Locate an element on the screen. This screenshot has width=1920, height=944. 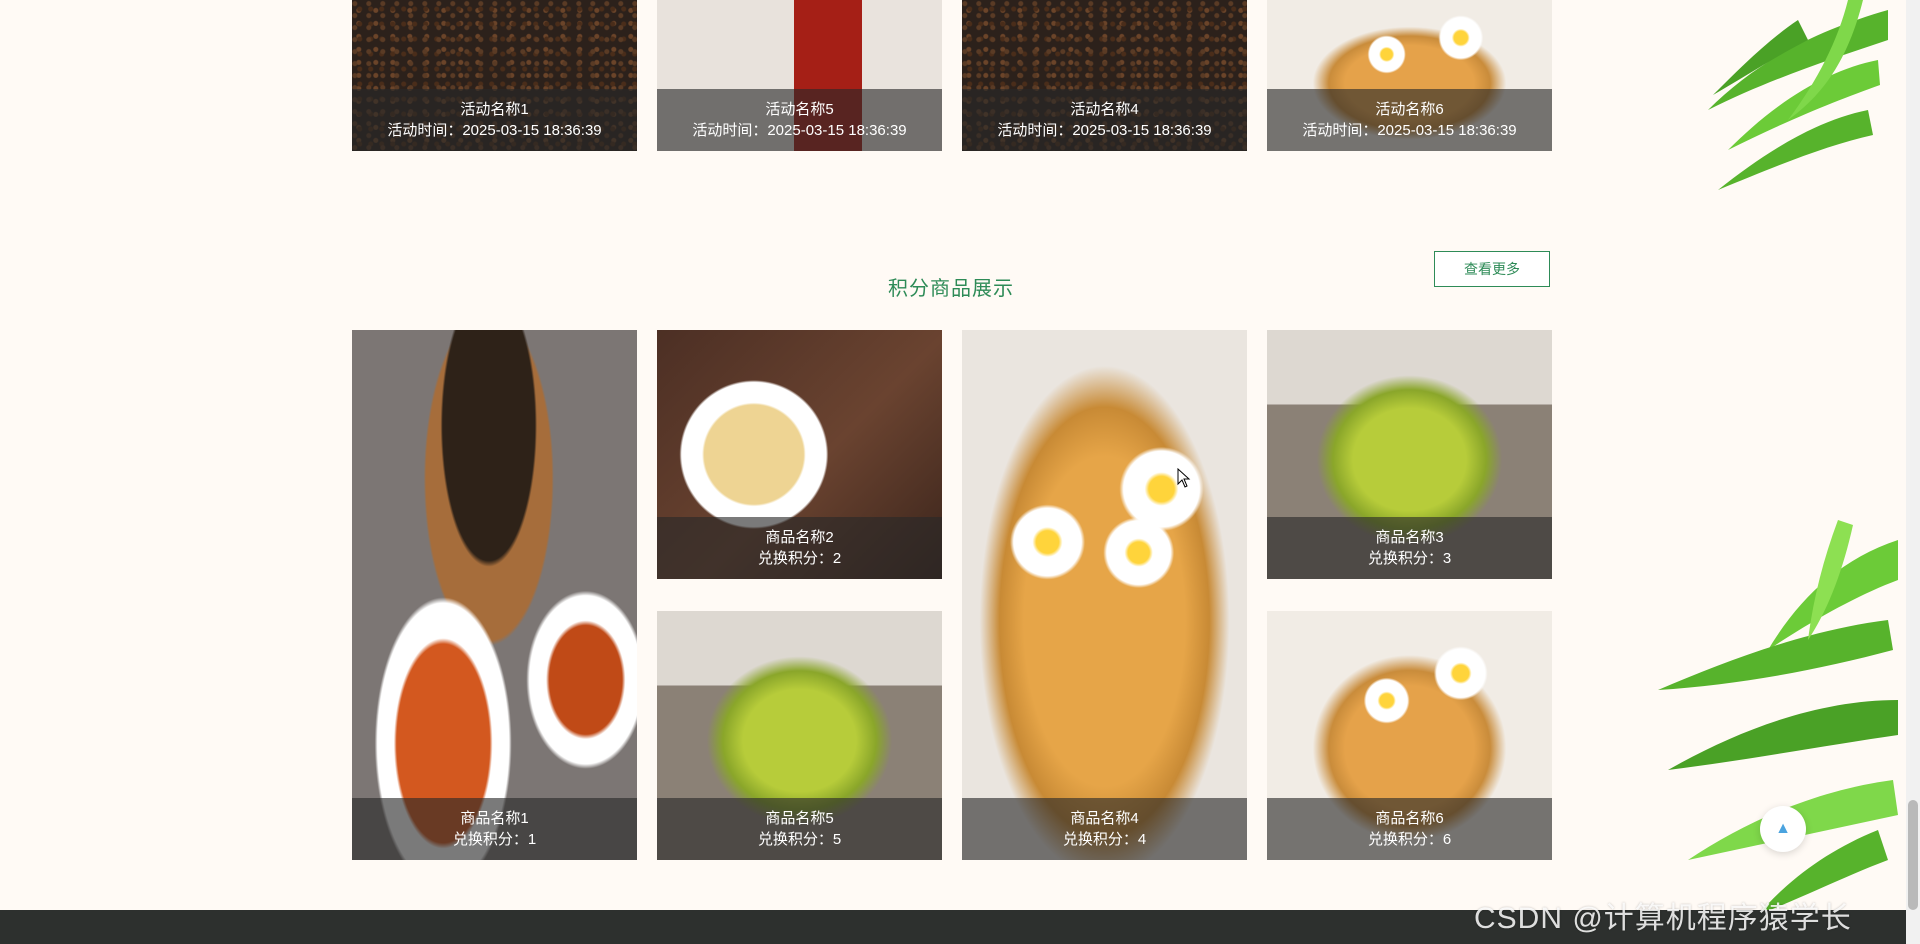
watermark: CSDN @计算机程序猿学长 is located at coordinates (1663, 918).